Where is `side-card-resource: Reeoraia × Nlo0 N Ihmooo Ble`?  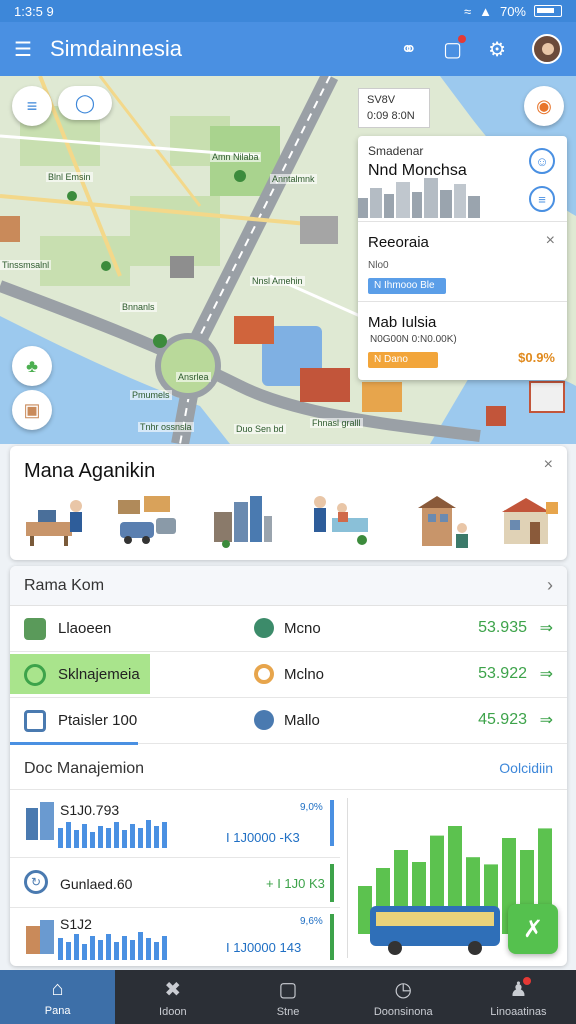 side-card-resource: Reeoraia × Nlo0 N Ihmooo Ble is located at coordinates (462, 262).